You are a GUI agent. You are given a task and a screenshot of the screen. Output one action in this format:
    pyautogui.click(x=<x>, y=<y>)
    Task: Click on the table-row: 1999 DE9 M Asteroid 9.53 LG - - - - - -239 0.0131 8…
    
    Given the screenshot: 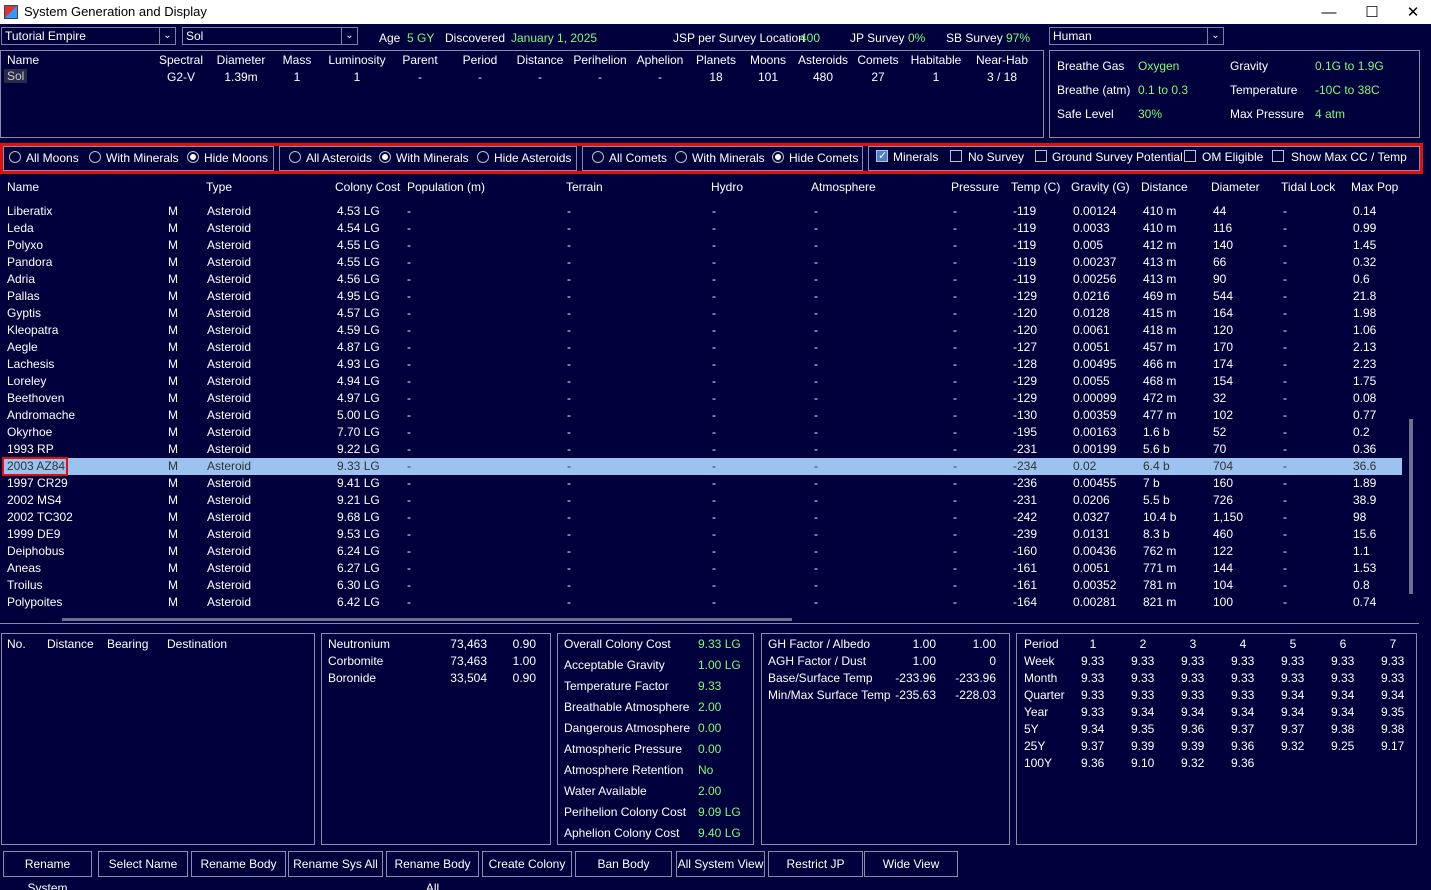 What is the action you would take?
    pyautogui.click(x=702, y=534)
    